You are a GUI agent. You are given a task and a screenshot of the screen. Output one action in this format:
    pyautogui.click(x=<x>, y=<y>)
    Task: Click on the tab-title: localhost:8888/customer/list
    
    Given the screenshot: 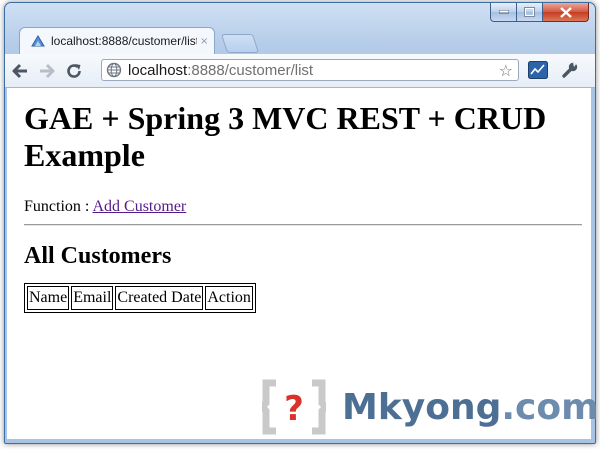 What is the action you would take?
    pyautogui.click(x=124, y=41)
    